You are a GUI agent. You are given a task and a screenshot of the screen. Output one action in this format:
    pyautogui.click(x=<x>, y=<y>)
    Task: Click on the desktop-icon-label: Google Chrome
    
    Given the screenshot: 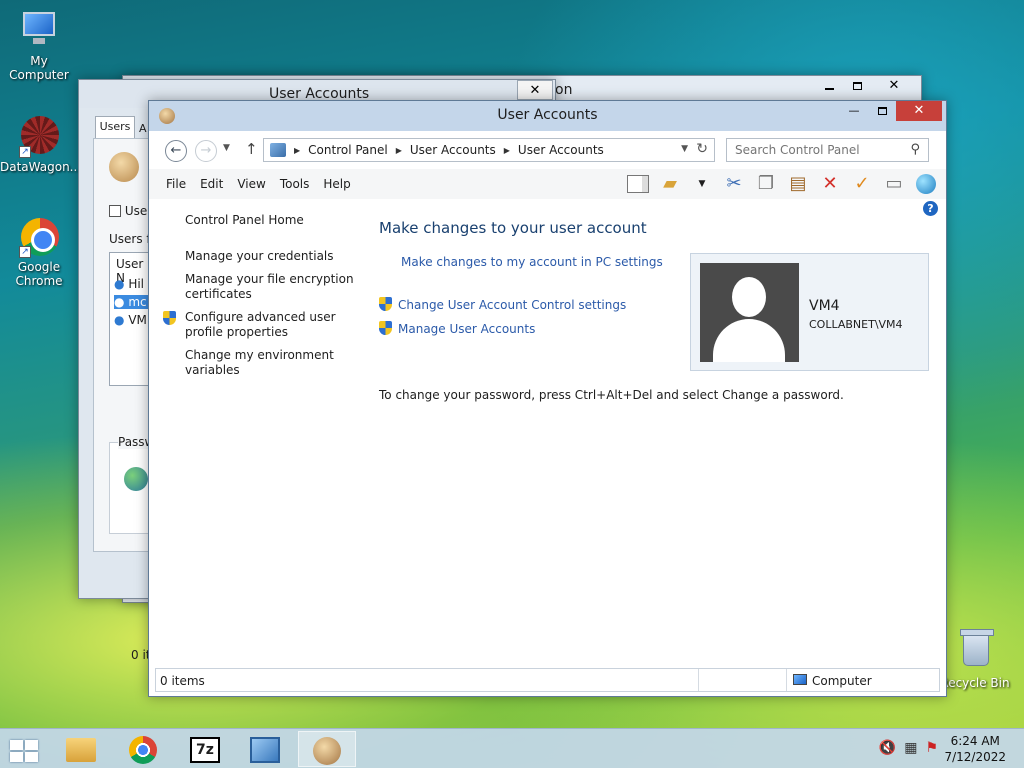 What is the action you would take?
    pyautogui.click(x=39, y=274)
    